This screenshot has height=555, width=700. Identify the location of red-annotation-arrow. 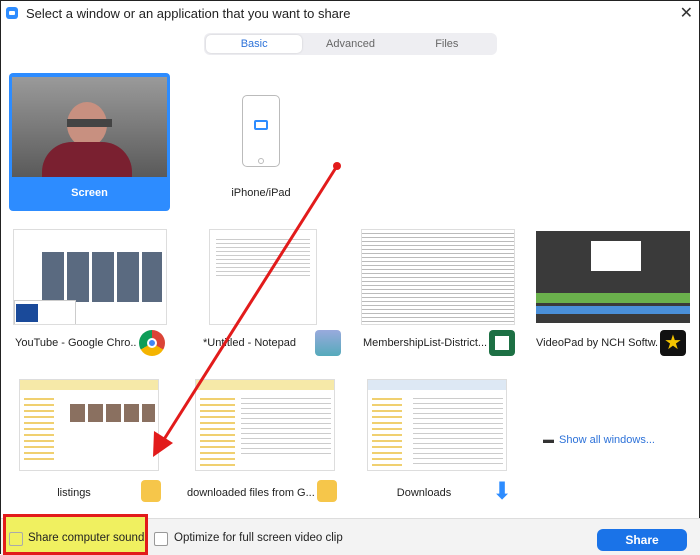
(247, 309).